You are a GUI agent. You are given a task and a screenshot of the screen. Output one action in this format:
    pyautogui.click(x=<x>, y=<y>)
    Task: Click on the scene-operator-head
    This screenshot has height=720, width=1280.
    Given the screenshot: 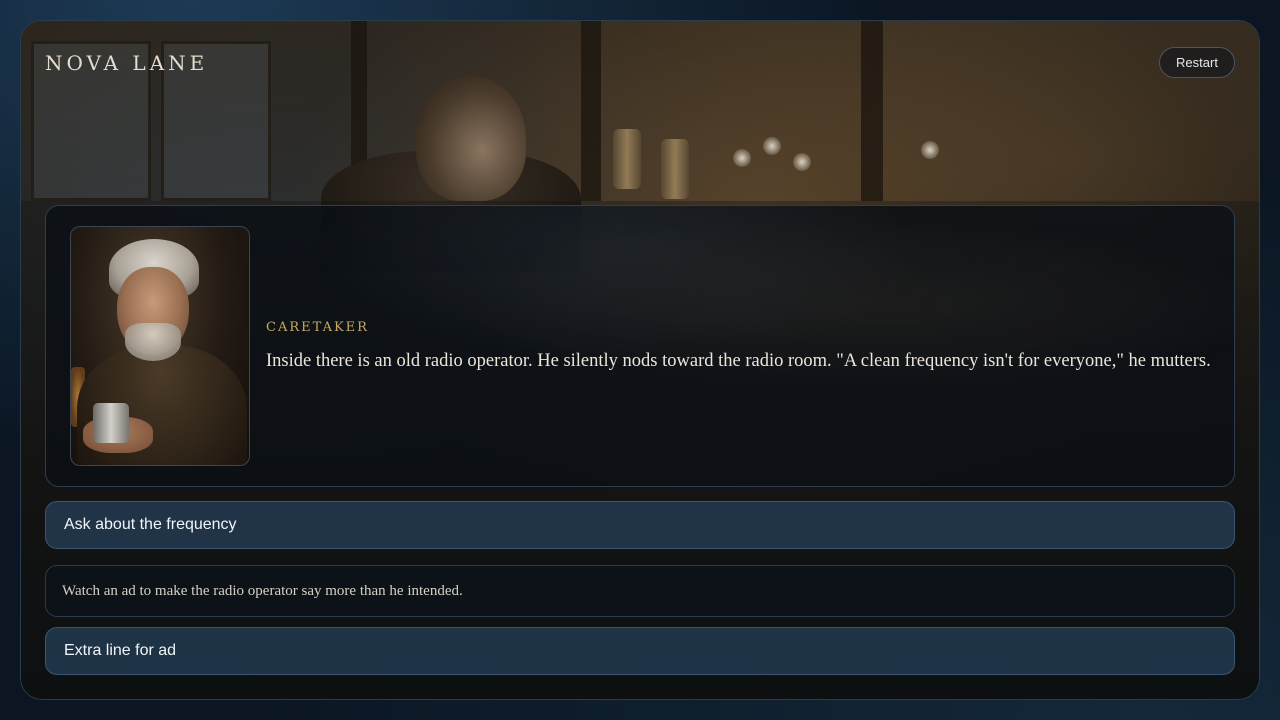 What is the action you would take?
    pyautogui.click(x=471, y=138)
    